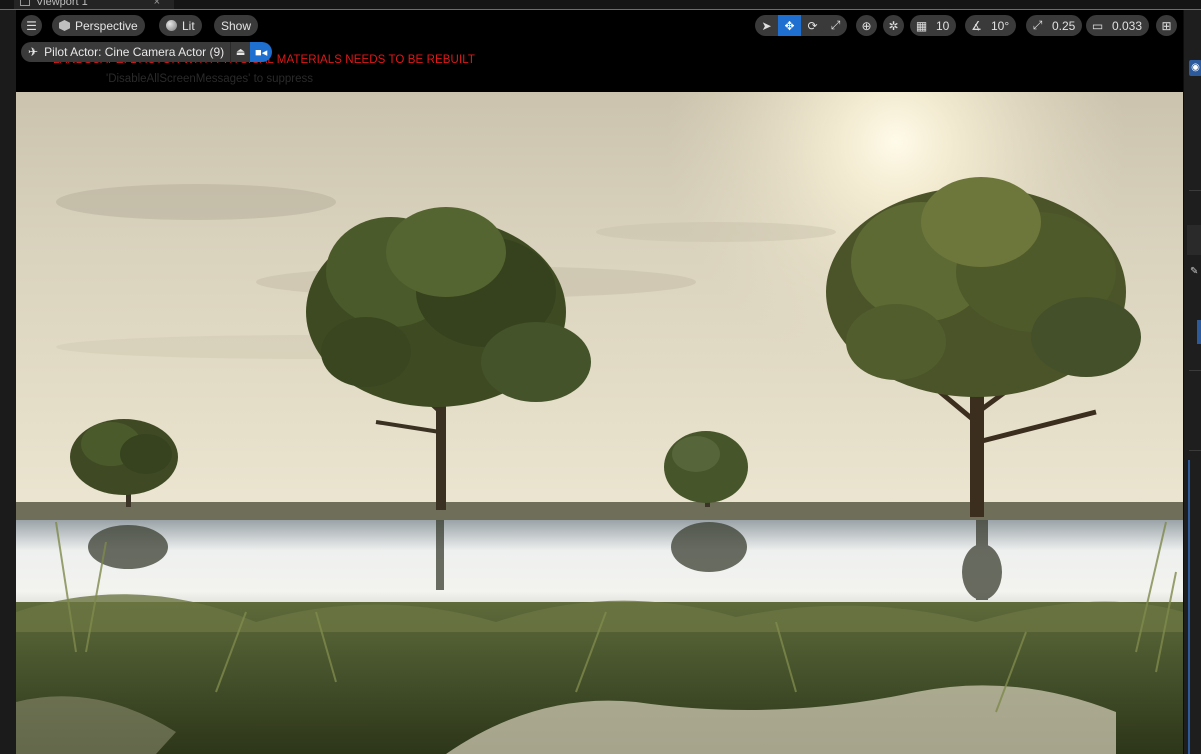 The height and width of the screenshot is (754, 1201). Describe the element at coordinates (33, 52) in the screenshot. I see `pilot-icon: ✈` at that location.